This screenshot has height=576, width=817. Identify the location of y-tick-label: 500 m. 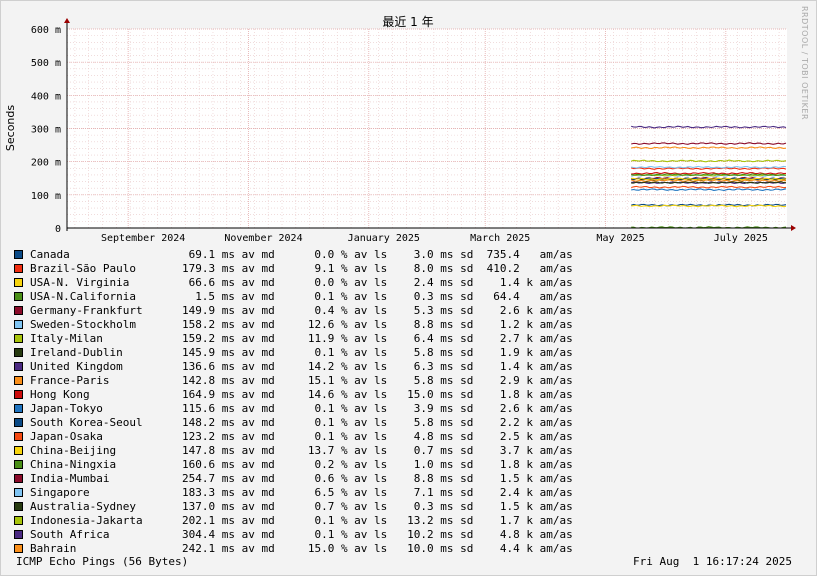
(46, 63).